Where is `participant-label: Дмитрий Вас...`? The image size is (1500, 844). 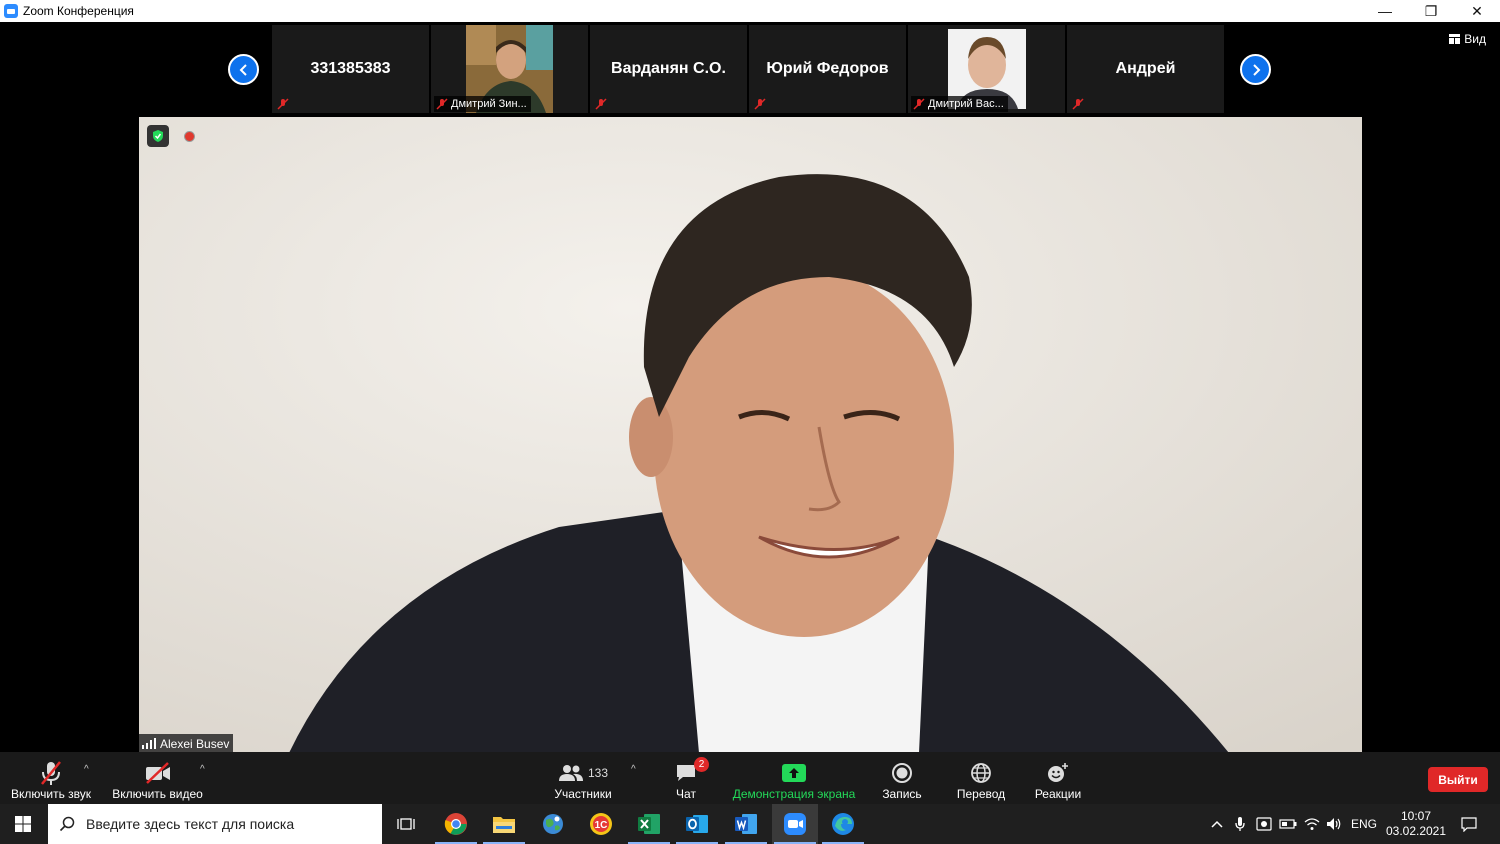
participant-label: Дмитрий Вас... is located at coordinates (959, 104).